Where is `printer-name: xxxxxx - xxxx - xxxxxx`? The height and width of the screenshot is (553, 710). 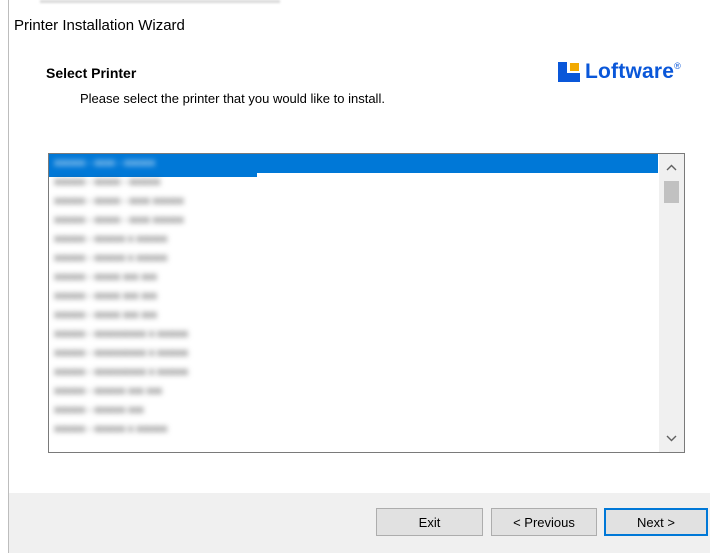 printer-name: xxxxxx - xxxx - xxxxxx is located at coordinates (104, 163).